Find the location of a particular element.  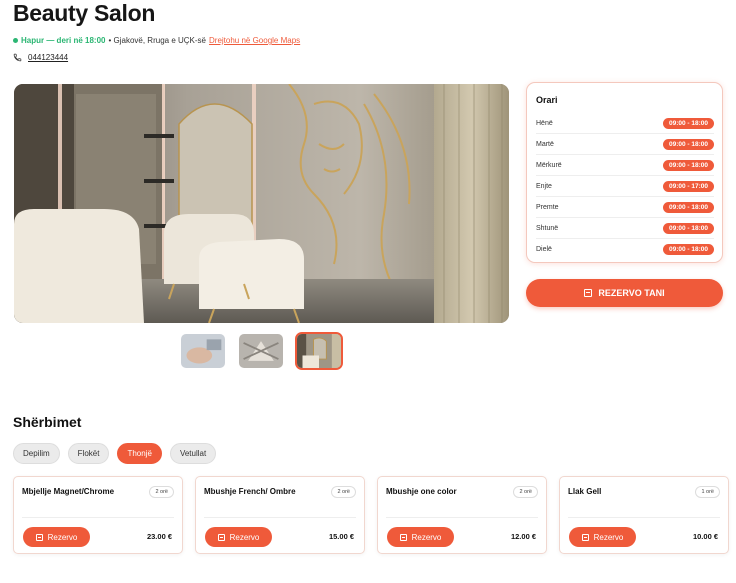

schedule-day: Hënë is located at coordinates (544, 123).